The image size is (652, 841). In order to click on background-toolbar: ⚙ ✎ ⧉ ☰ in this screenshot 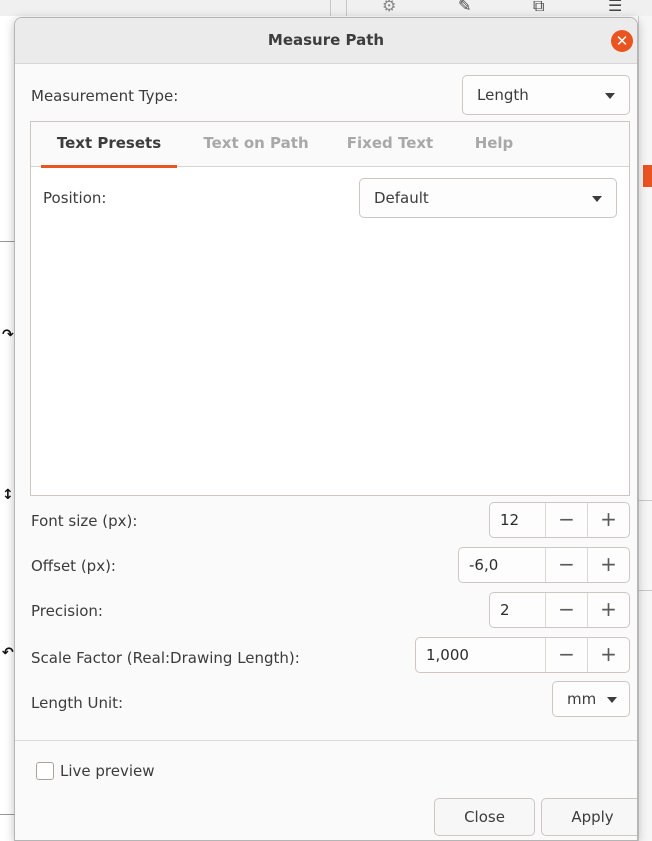, I will do `click(326, 8)`.